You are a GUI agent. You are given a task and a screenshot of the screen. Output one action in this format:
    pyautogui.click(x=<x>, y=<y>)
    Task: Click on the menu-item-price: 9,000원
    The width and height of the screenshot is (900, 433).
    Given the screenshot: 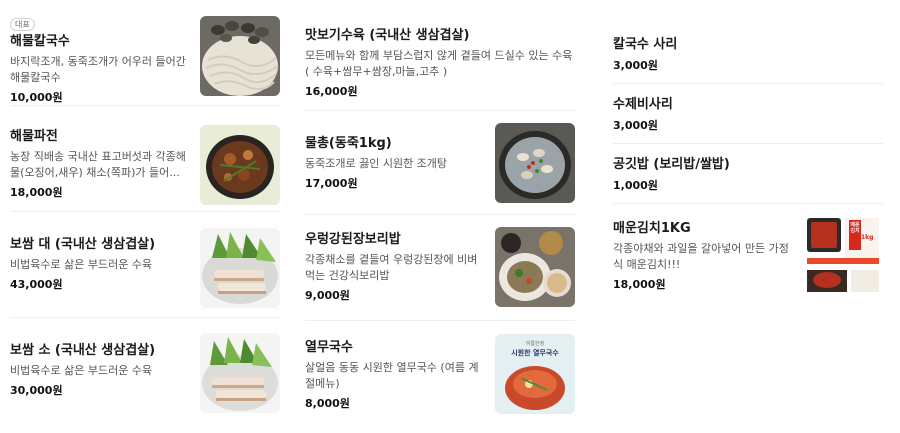 What is the action you would take?
    pyautogui.click(x=327, y=295)
    